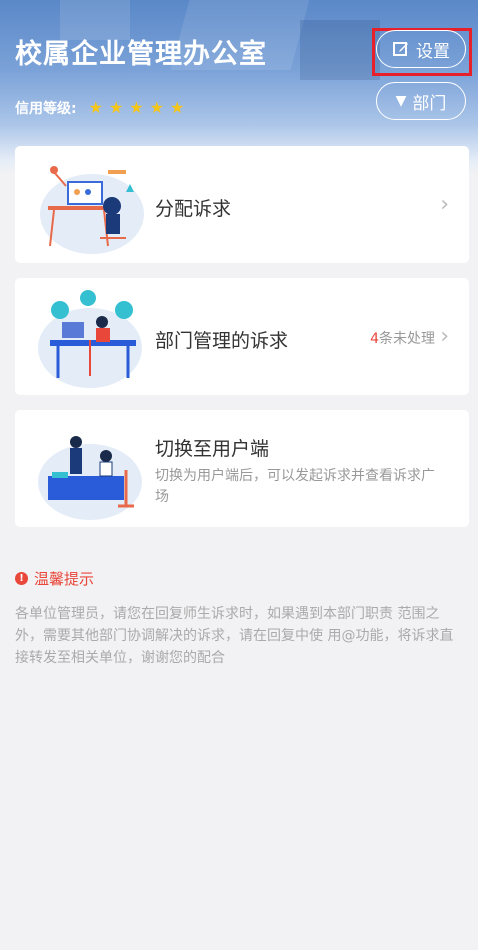  Describe the element at coordinates (340, 50) in the screenshot. I see `banner-decoration` at that location.